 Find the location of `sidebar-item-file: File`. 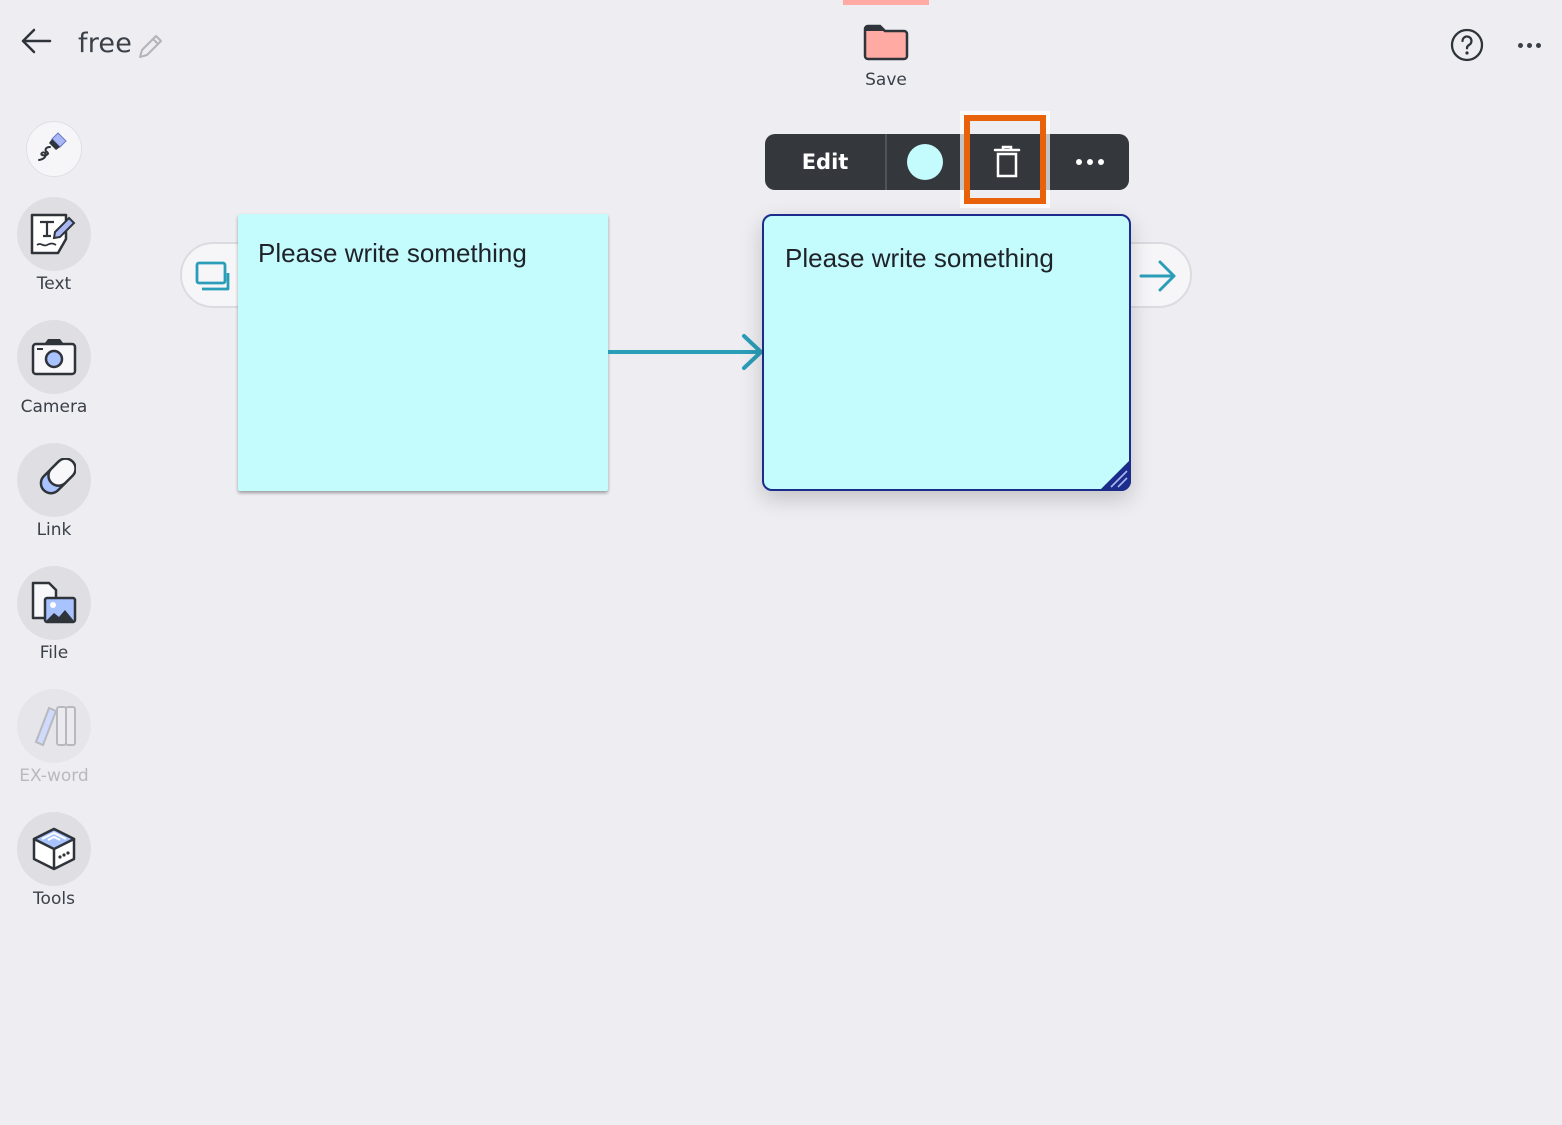

sidebar-item-file: File is located at coordinates (54, 614).